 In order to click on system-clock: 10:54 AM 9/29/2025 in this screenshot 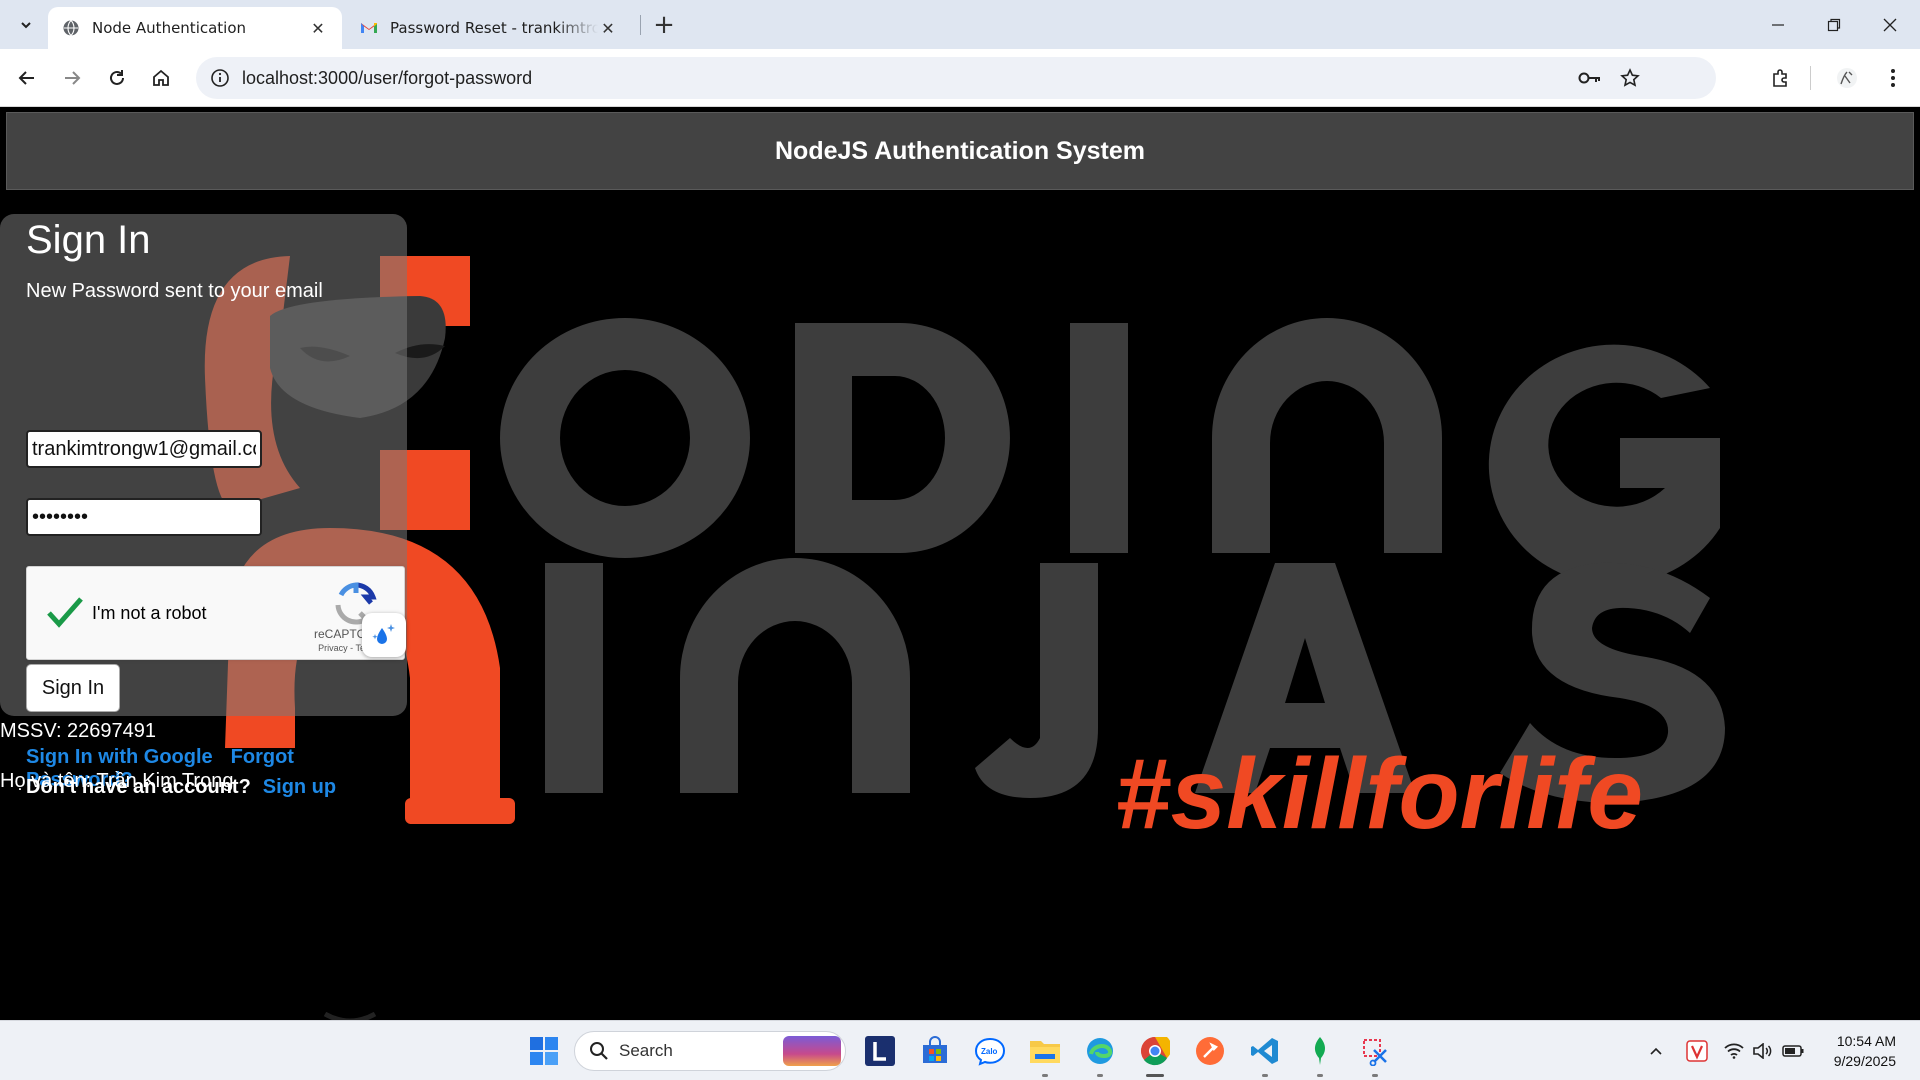, I will do `click(1865, 1051)`.